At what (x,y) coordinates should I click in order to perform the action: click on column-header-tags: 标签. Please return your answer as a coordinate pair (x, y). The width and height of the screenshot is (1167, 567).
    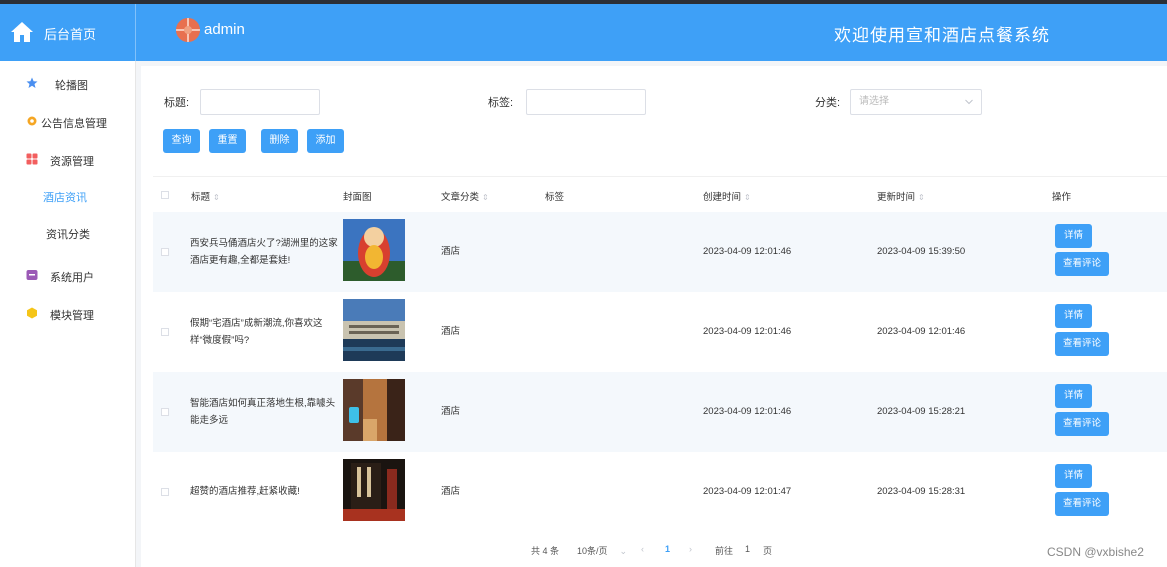
    Looking at the image, I should click on (555, 197).